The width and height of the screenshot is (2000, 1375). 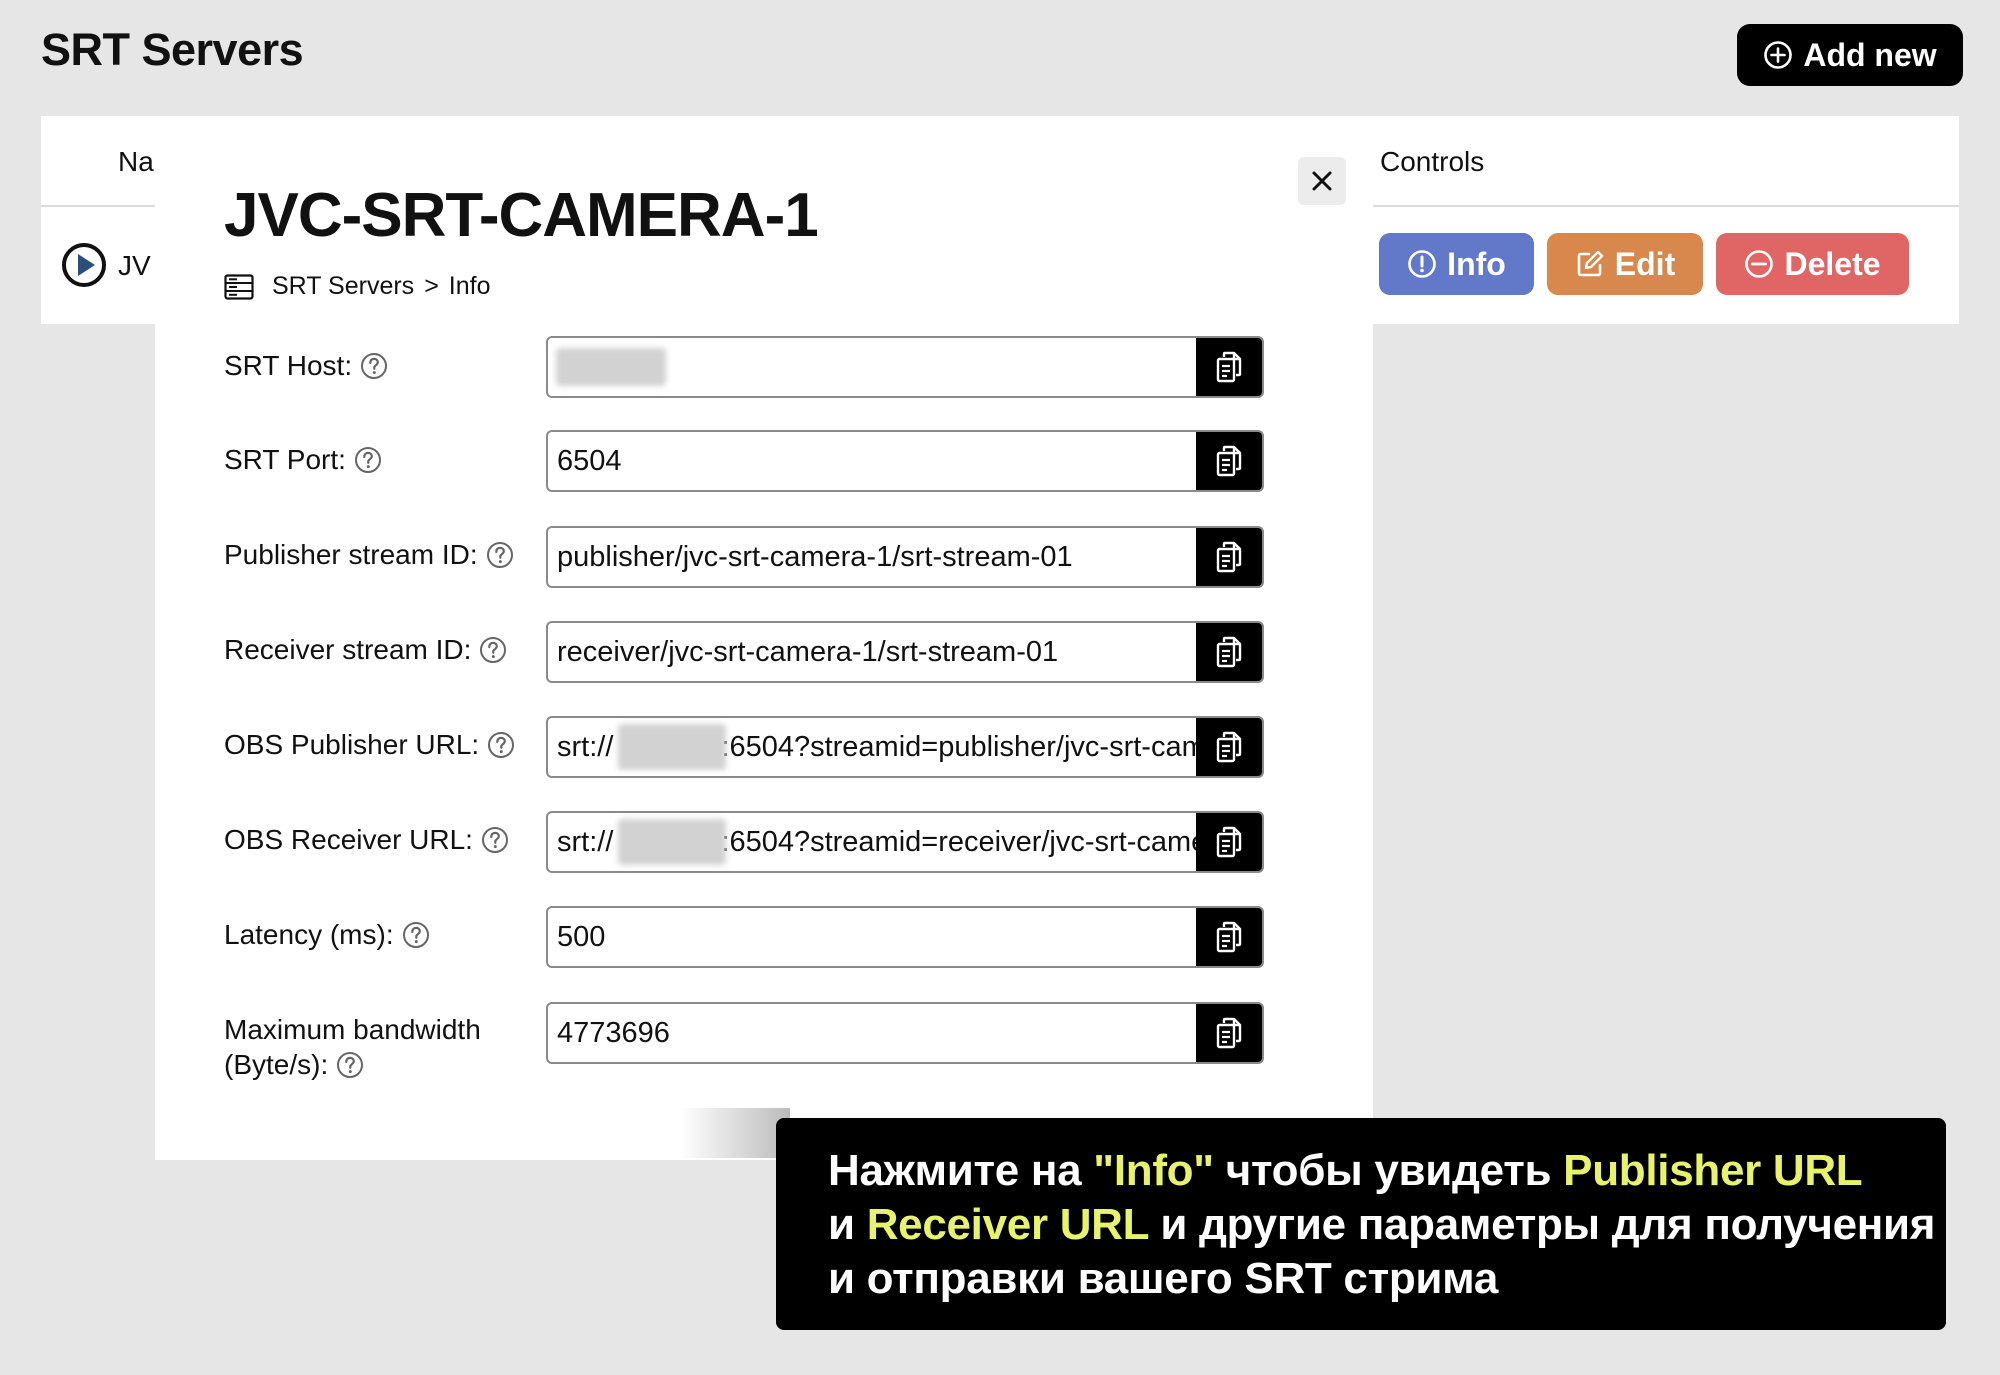 I want to click on close-button, so click(x=1322, y=181).